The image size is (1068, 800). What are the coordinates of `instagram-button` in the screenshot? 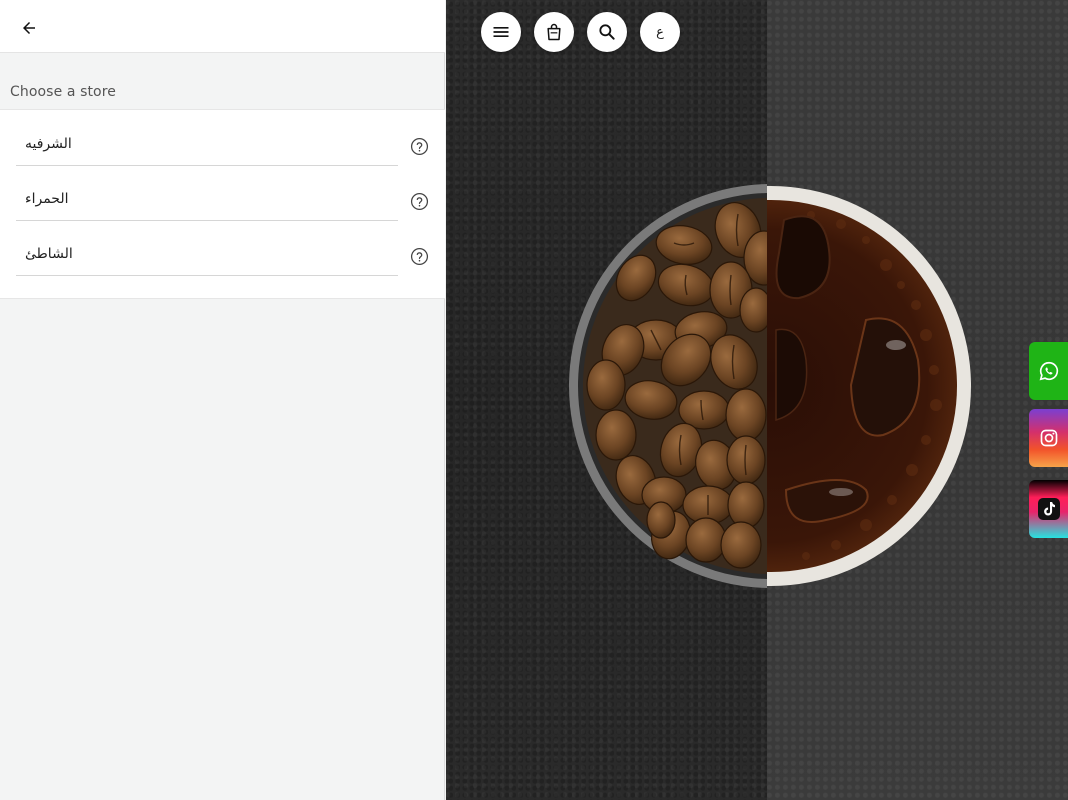 It's located at (1048, 438).